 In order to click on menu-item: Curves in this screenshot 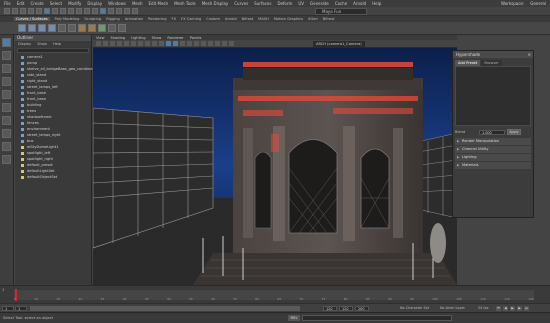, I will do `click(241, 3)`.